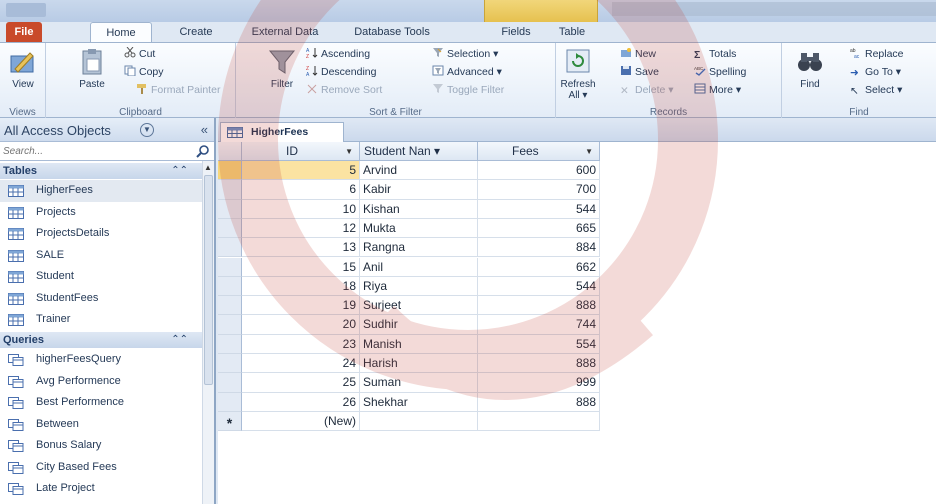  I want to click on table-row: 19 Surjeet 888, so click(409, 306).